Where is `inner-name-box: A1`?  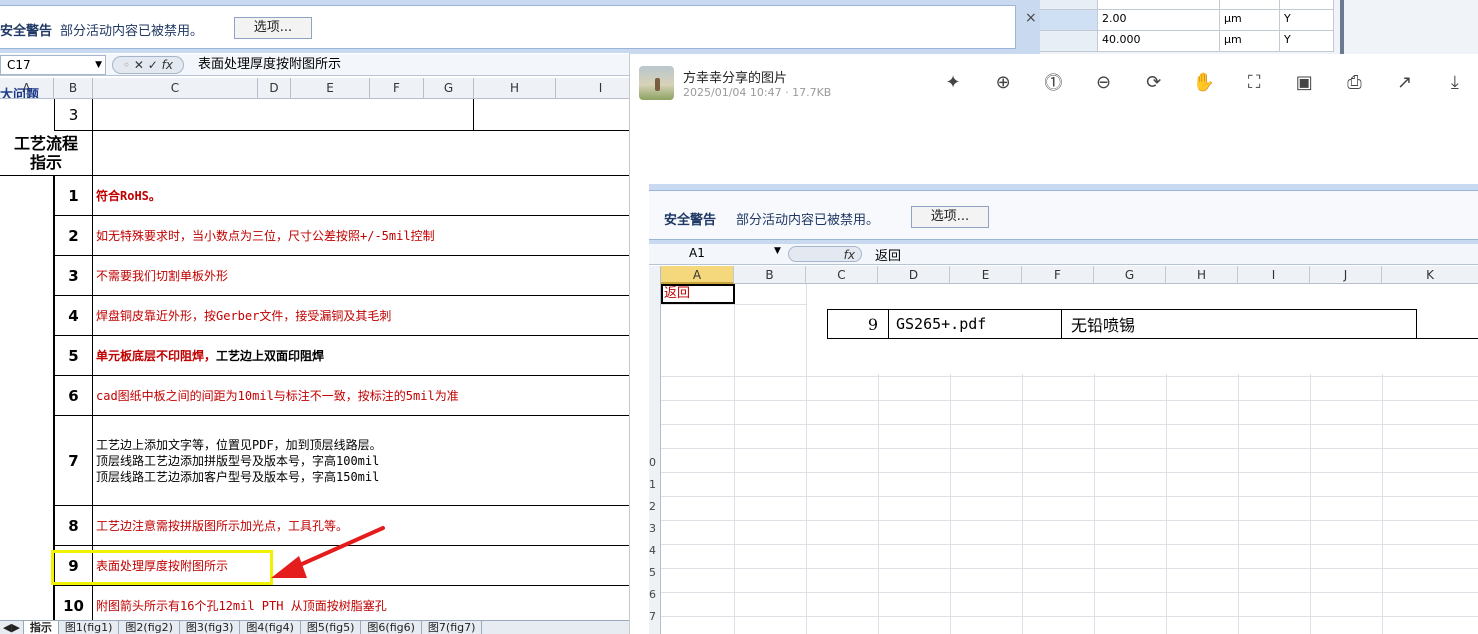
inner-name-box: A1 is located at coordinates (697, 253).